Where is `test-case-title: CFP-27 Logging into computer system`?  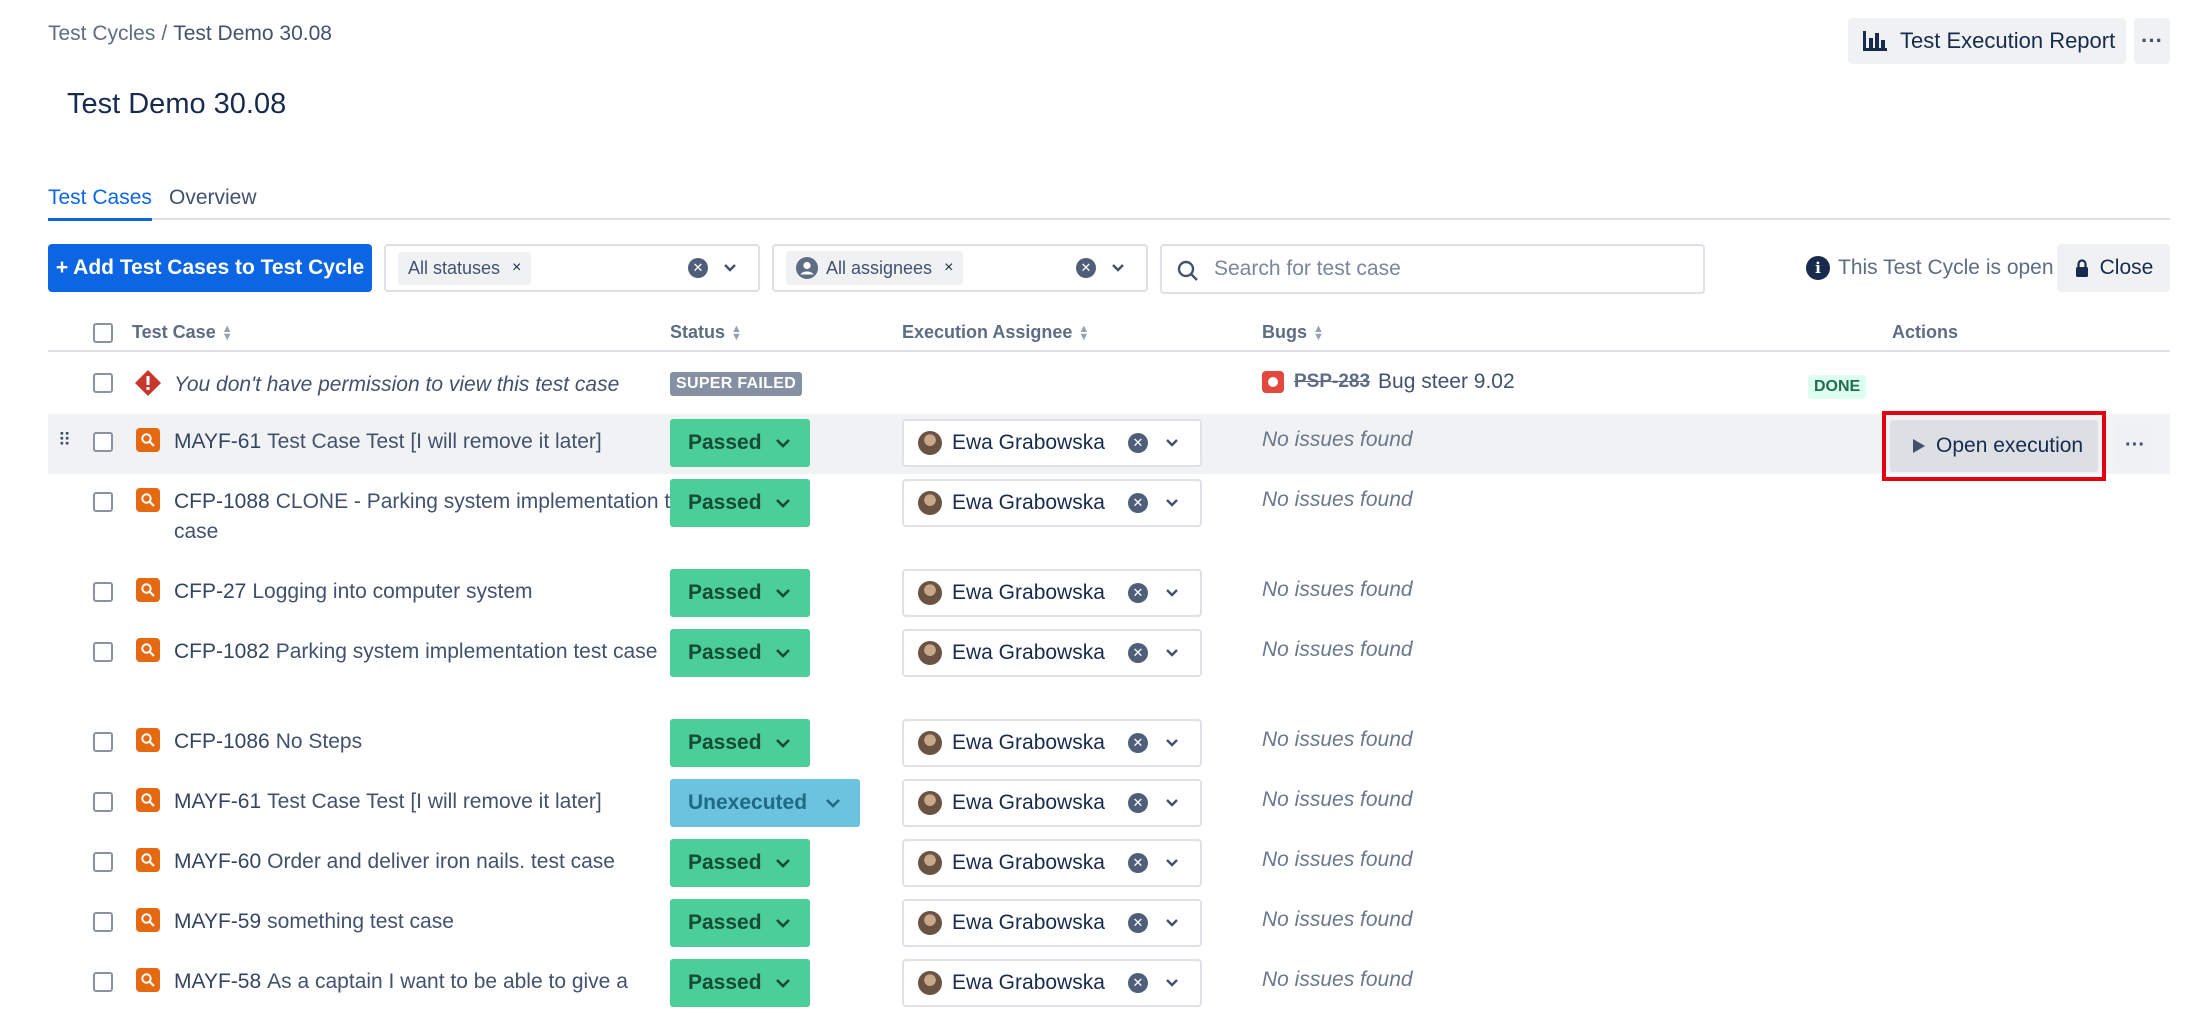 test-case-title: CFP-27 Logging into computer system is located at coordinates (439, 592).